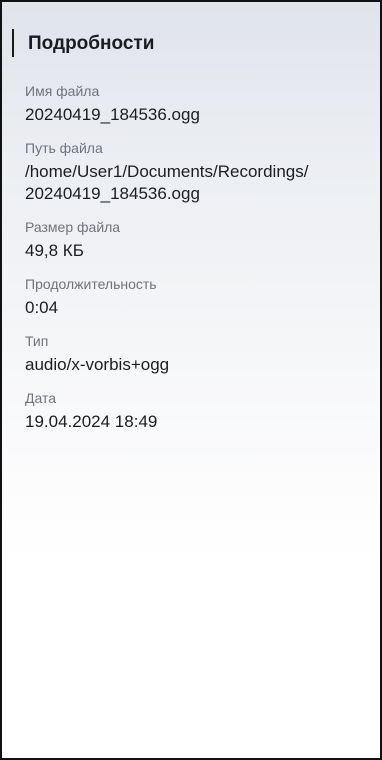 This screenshot has width=382, height=760. What do you see at coordinates (91, 284) in the screenshot?
I see `duration-label: Продолжительность` at bounding box center [91, 284].